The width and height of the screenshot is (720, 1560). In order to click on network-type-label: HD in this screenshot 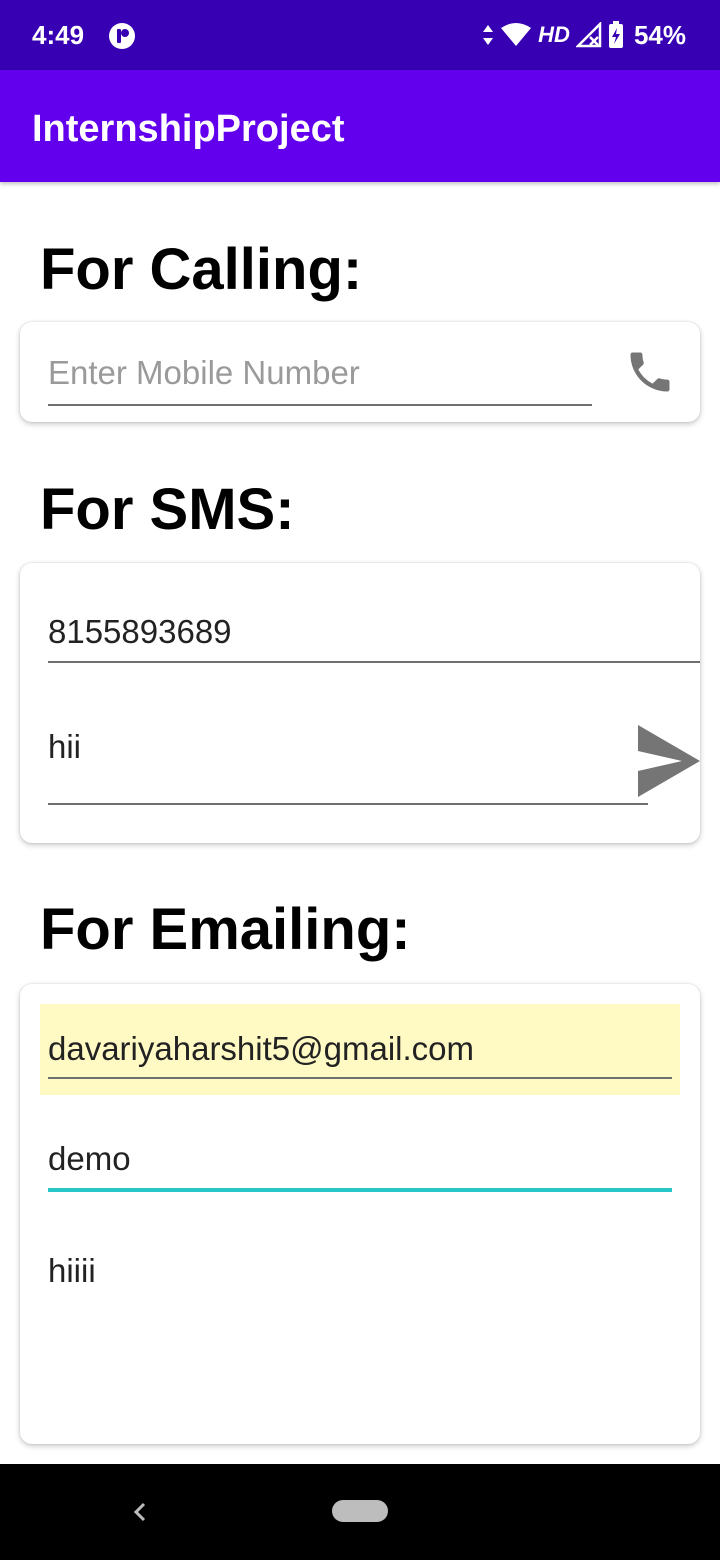, I will do `click(554, 34)`.